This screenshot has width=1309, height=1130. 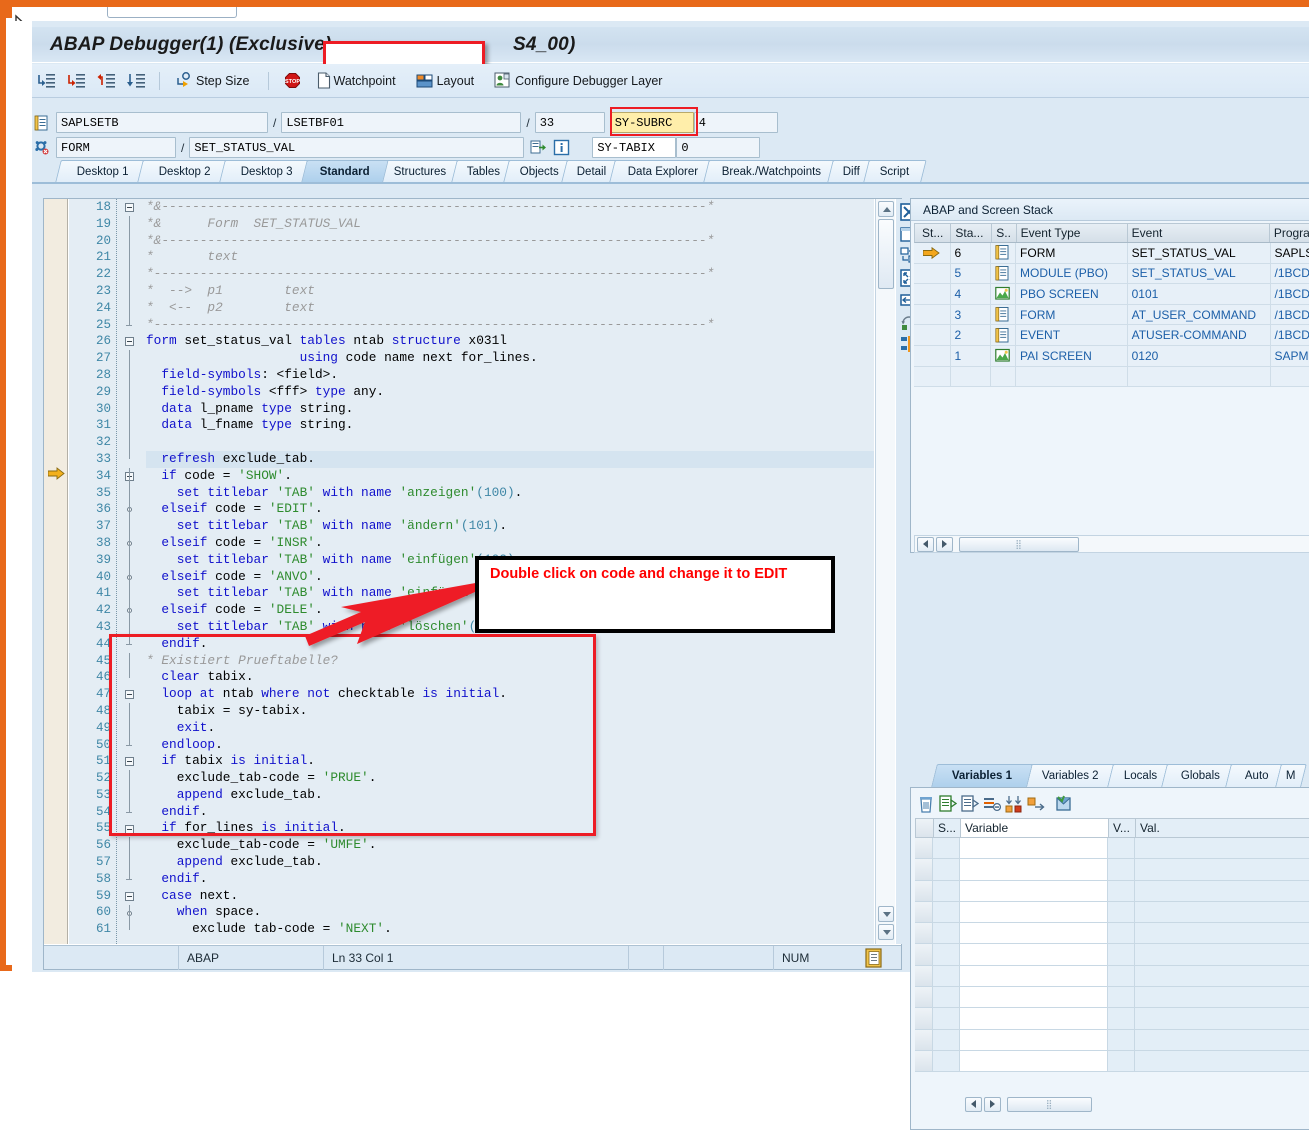 What do you see at coordinates (185, 171) in the screenshot?
I see `tab-desktop-2: Desktop 2` at bounding box center [185, 171].